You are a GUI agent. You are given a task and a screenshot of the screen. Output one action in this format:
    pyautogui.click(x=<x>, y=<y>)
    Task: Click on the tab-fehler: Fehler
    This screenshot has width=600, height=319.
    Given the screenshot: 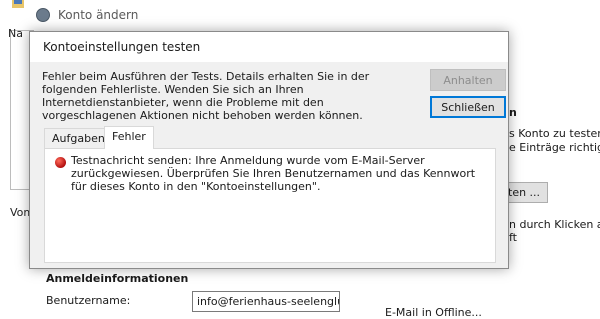 What is the action you would take?
    pyautogui.click(x=129, y=137)
    